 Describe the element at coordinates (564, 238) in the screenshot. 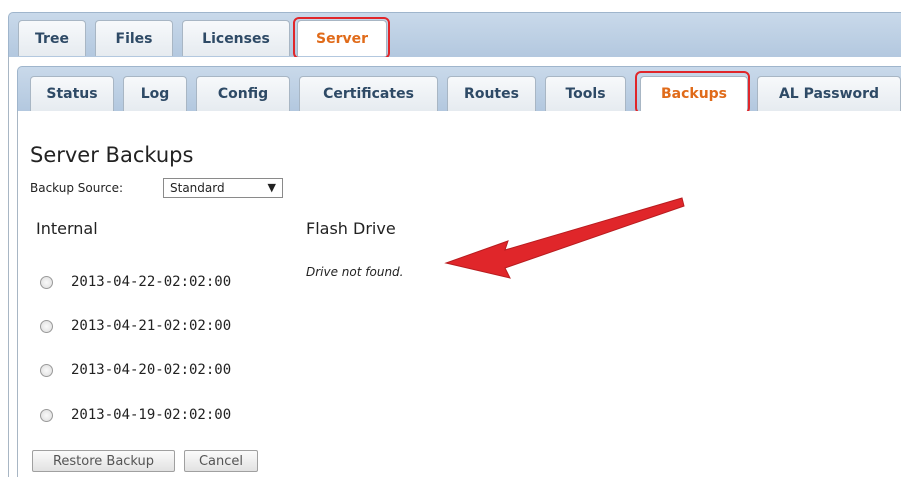

I see `annotation-arrow-icon` at that location.